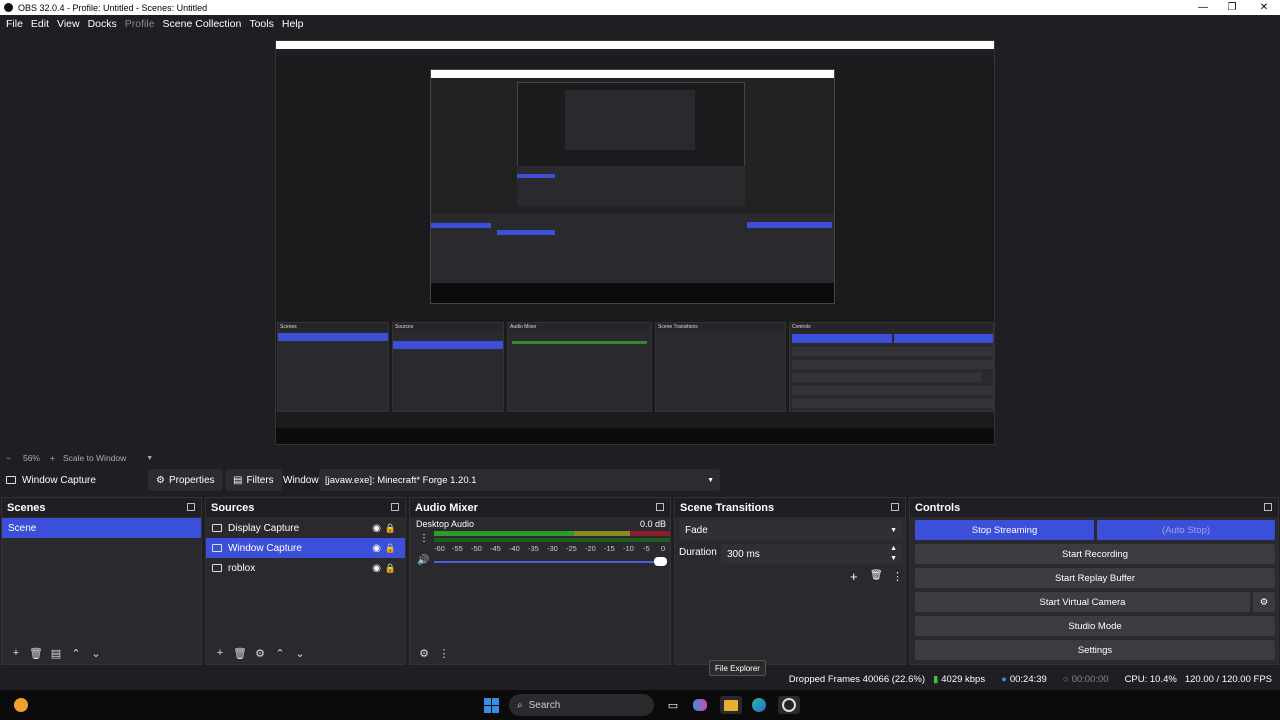 The image size is (1280, 720). I want to click on scene-item: Scene, so click(101, 528).